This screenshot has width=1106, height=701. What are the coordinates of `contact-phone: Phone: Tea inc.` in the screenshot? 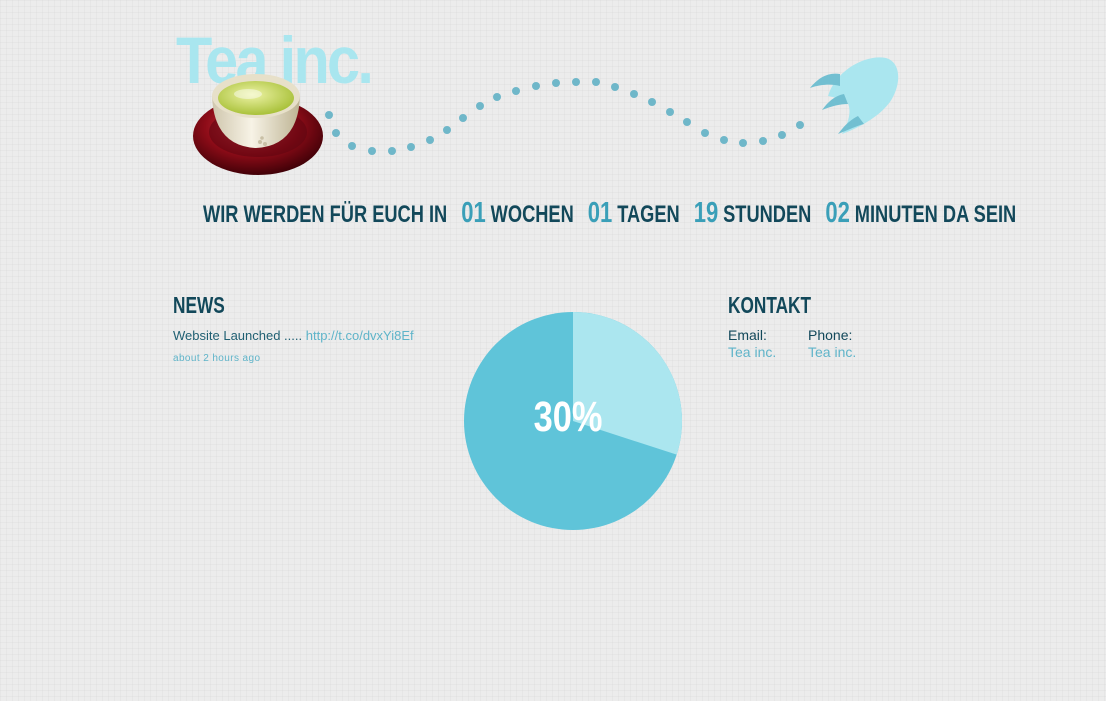 It's located at (832, 343).